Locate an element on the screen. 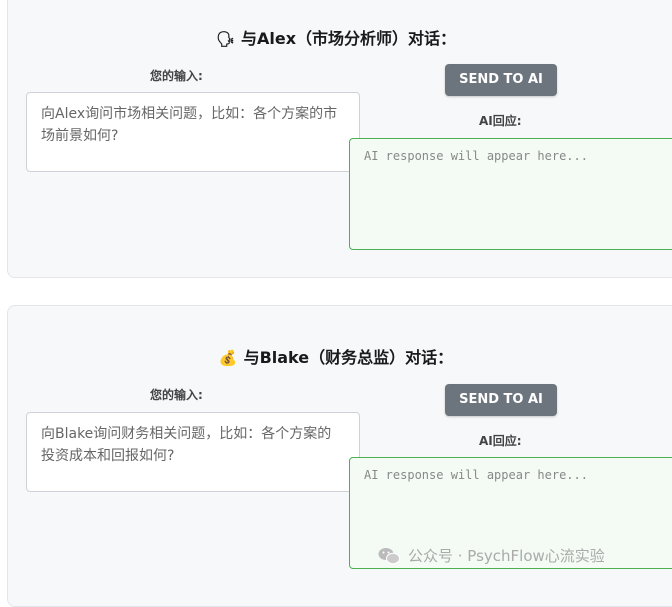 The height and width of the screenshot is (607, 672). blake-input-field: 向Blake询问财务相关问题，比如：各个方案的投资成本和回报如何? is located at coordinates (193, 452).